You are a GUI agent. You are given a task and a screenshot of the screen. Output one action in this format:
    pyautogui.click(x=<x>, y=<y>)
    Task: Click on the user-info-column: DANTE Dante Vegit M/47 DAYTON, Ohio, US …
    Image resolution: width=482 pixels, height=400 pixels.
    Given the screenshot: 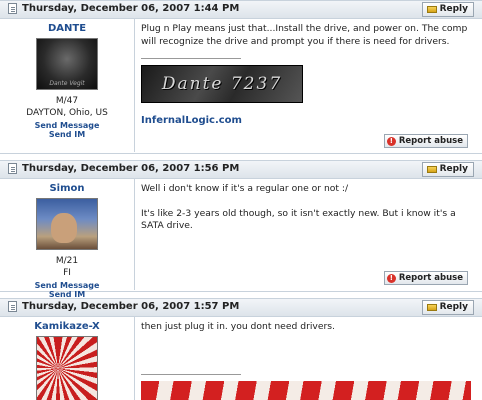 What is the action you would take?
    pyautogui.click(x=67, y=85)
    